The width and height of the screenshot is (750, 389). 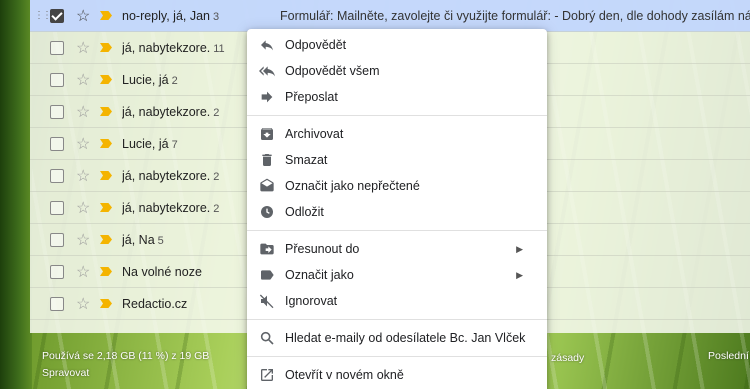 I want to click on menu-item-open-new-window: Otevřít v novém okně, so click(x=397, y=375).